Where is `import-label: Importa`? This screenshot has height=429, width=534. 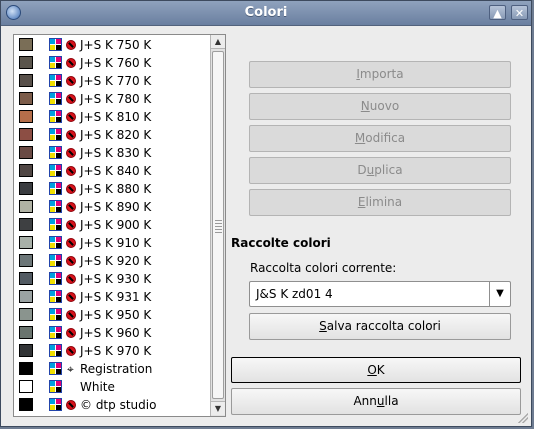 import-label: Importa is located at coordinates (380, 74).